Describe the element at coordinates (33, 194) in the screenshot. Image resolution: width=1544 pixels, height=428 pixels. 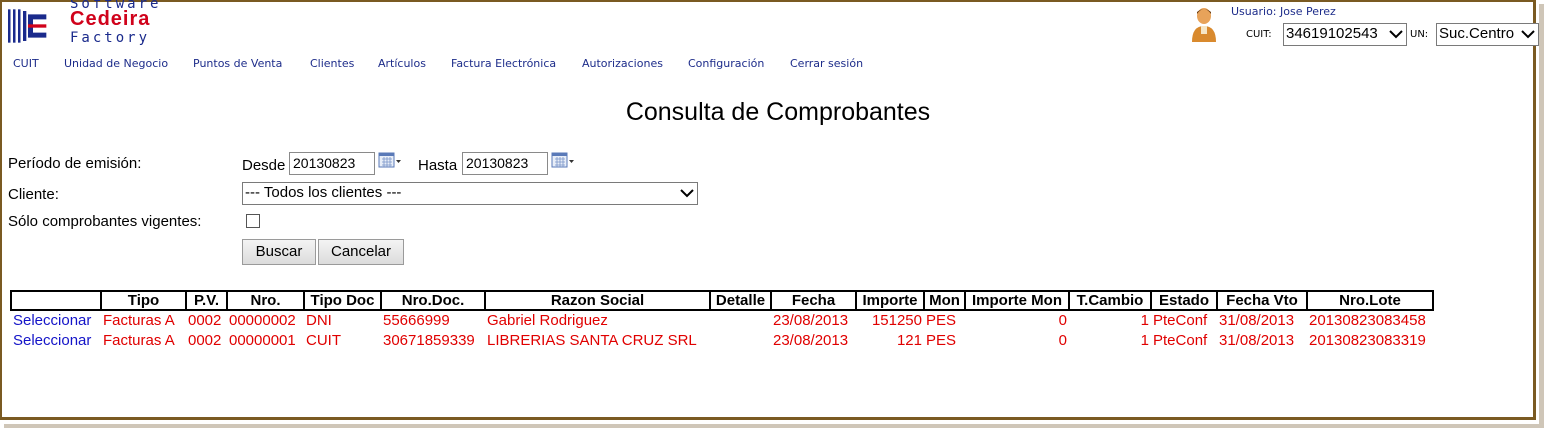
I see `cliente-label: Cliente:` at that location.